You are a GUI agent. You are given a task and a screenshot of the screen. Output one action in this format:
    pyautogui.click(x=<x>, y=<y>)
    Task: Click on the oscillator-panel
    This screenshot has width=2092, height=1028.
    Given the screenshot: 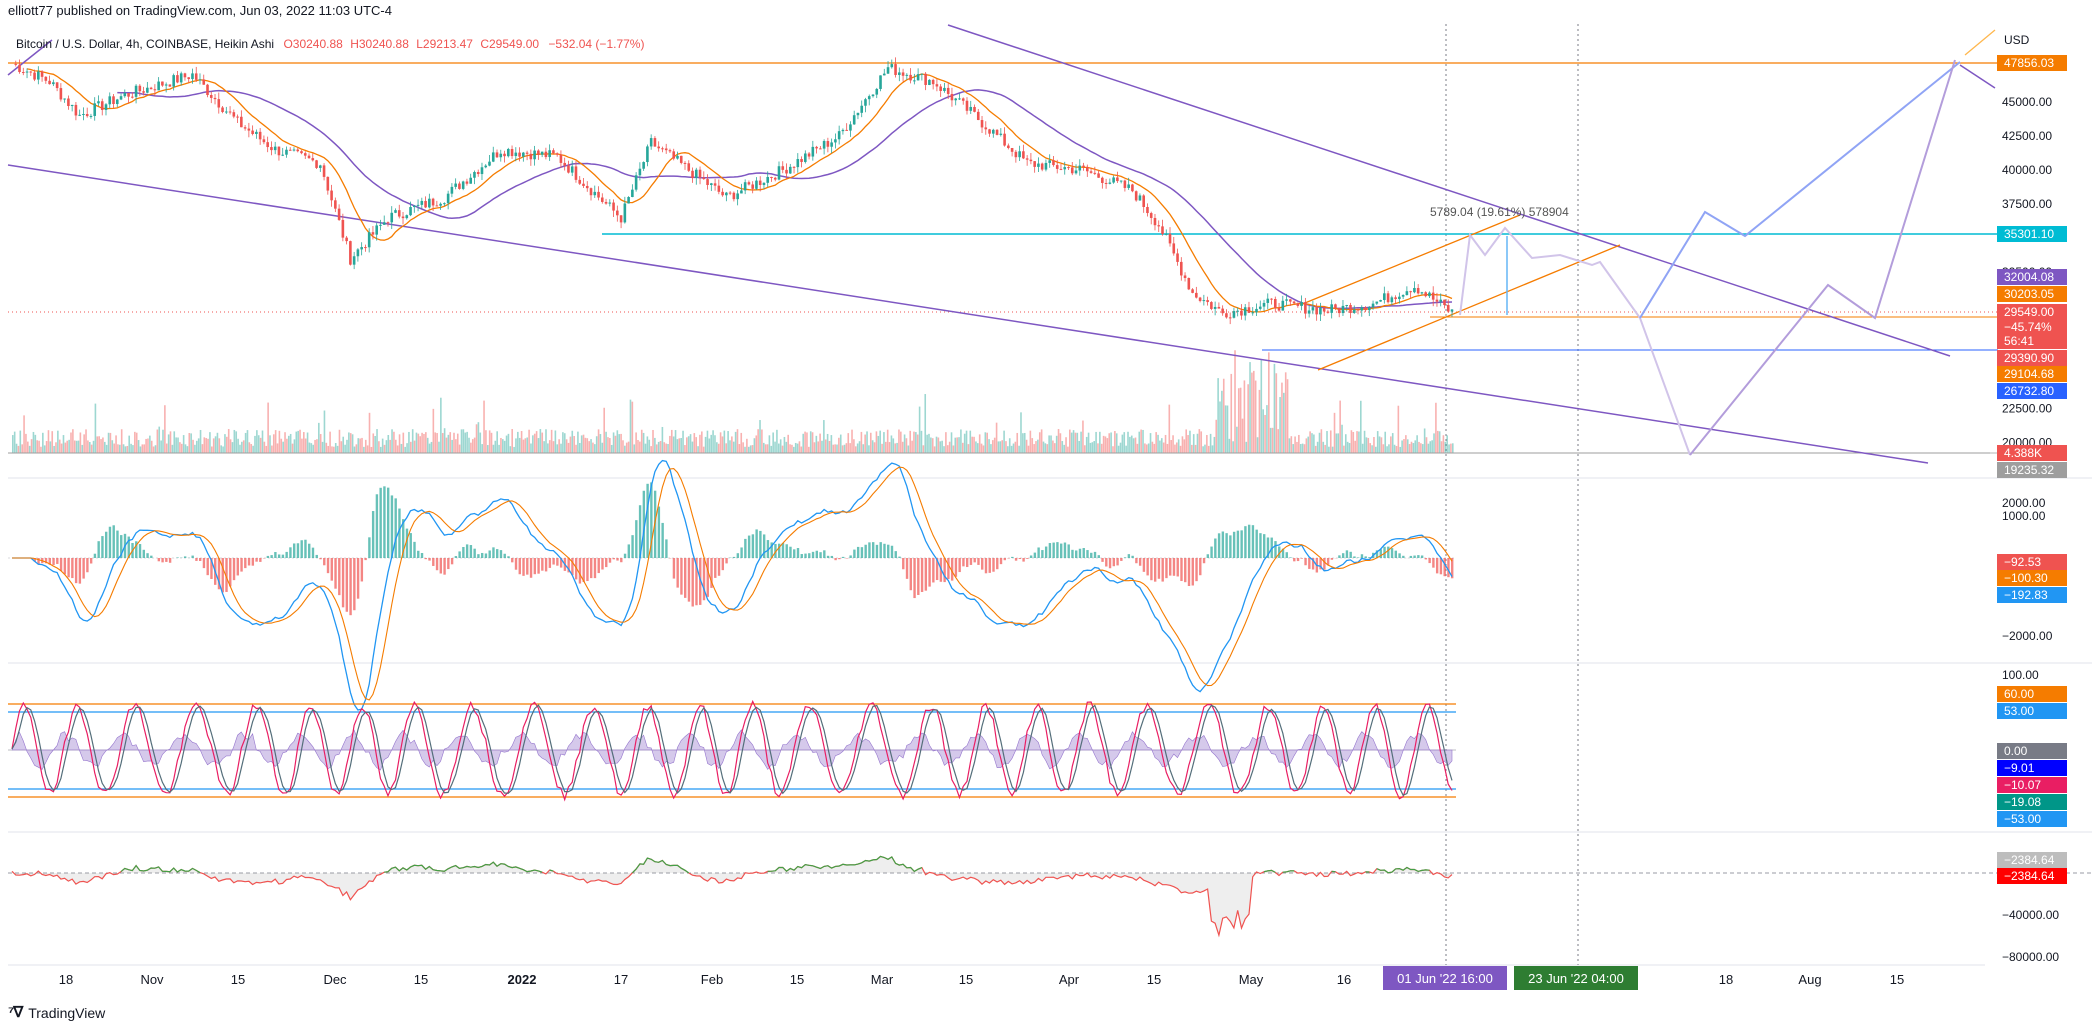 What is the action you would take?
    pyautogui.click(x=732, y=750)
    